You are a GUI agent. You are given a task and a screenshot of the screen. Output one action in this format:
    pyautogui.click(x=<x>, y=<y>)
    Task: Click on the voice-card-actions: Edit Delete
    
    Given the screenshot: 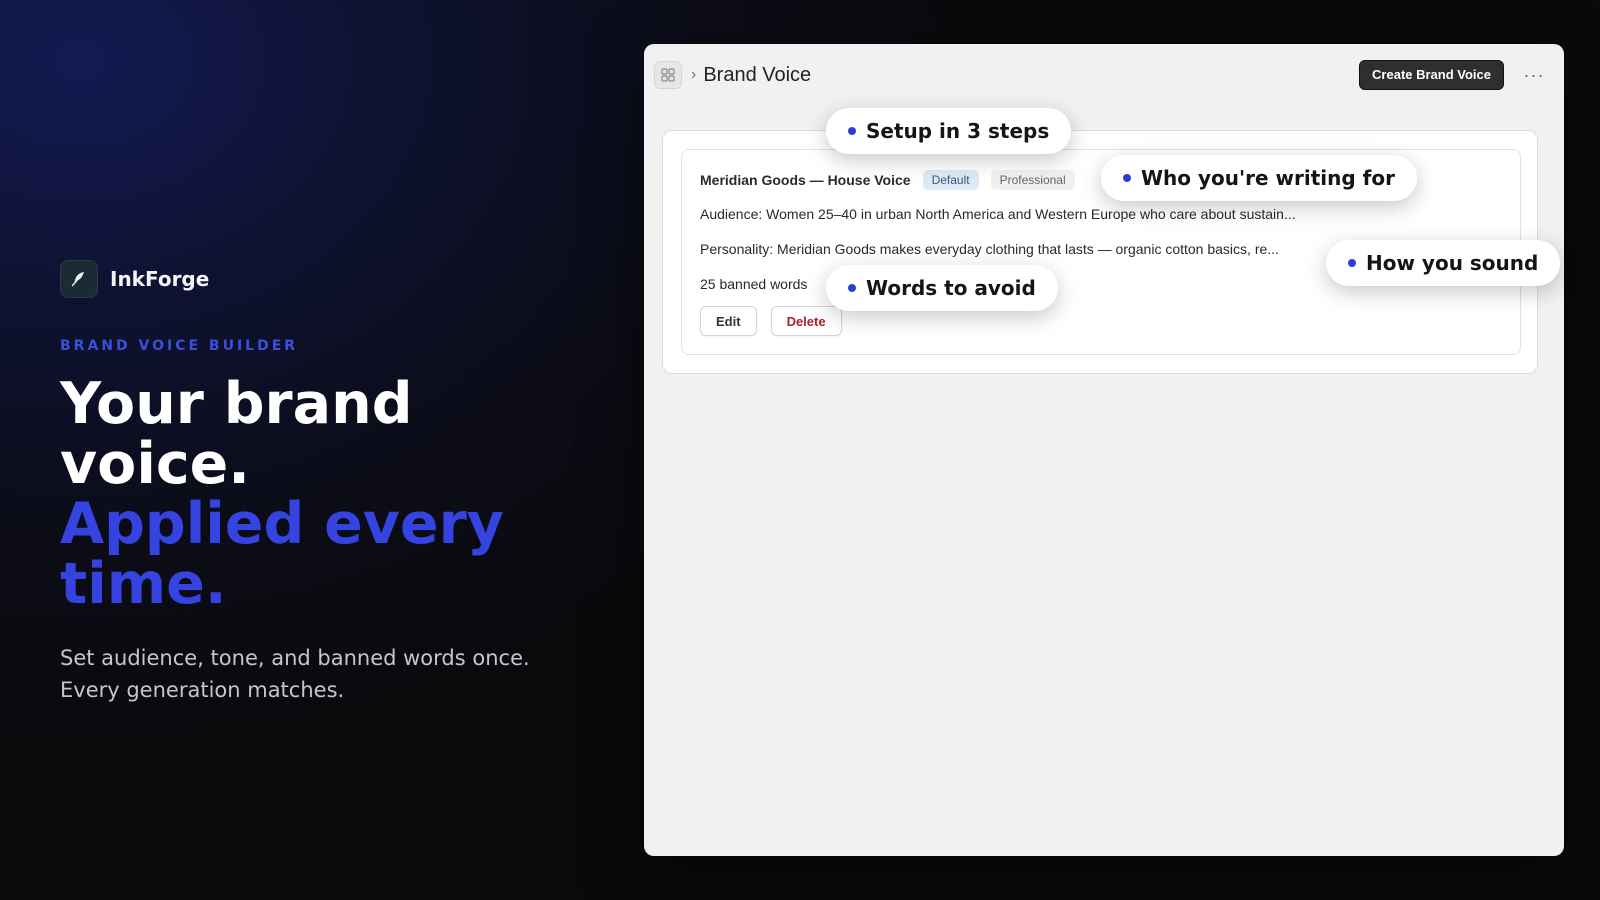 What is the action you would take?
    pyautogui.click(x=771, y=321)
    